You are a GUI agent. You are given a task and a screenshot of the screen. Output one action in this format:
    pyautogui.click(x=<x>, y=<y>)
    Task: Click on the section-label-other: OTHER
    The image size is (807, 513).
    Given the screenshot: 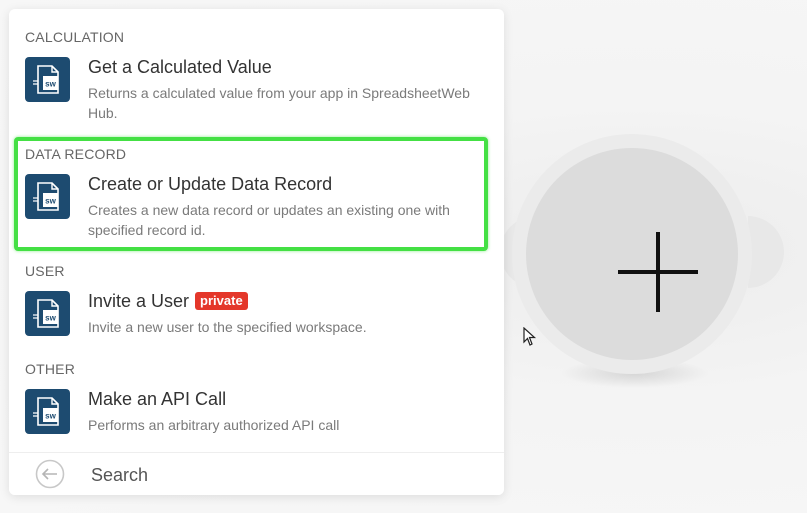 What is the action you would take?
    pyautogui.click(x=50, y=369)
    